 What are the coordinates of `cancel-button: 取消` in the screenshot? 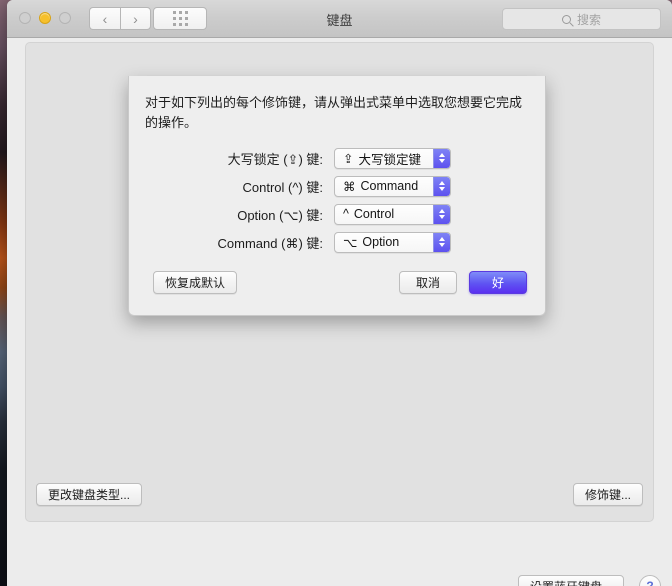 It's located at (428, 282).